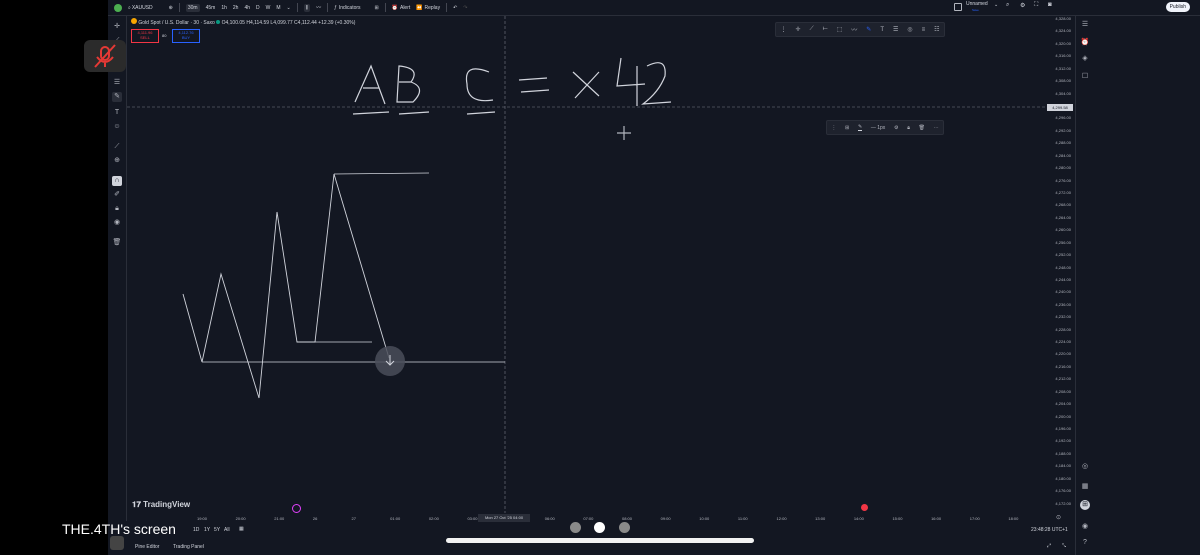 This screenshot has width=1200, height=555. Describe the element at coordinates (1085, 77) in the screenshot. I see `chat-icon: ☐` at that location.